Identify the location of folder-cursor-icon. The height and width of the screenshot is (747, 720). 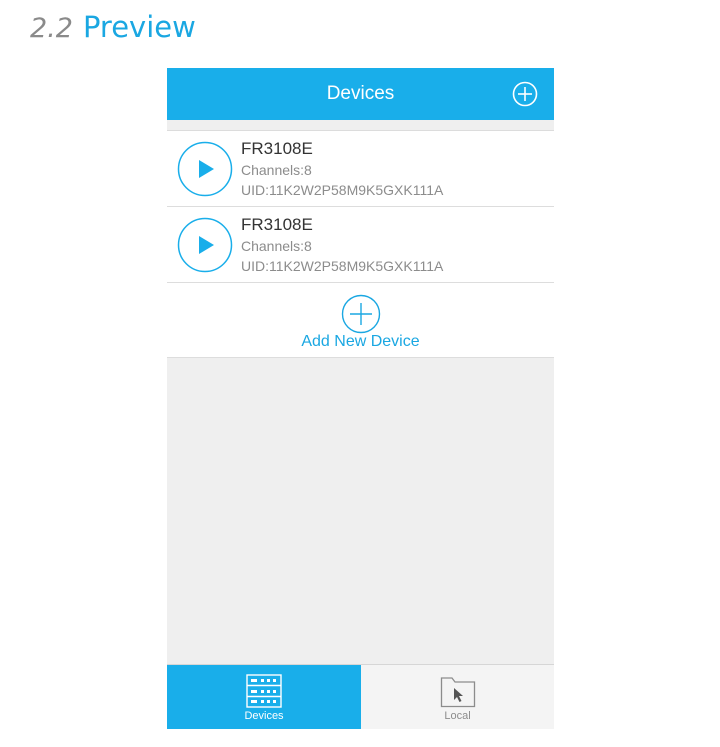
(457, 692).